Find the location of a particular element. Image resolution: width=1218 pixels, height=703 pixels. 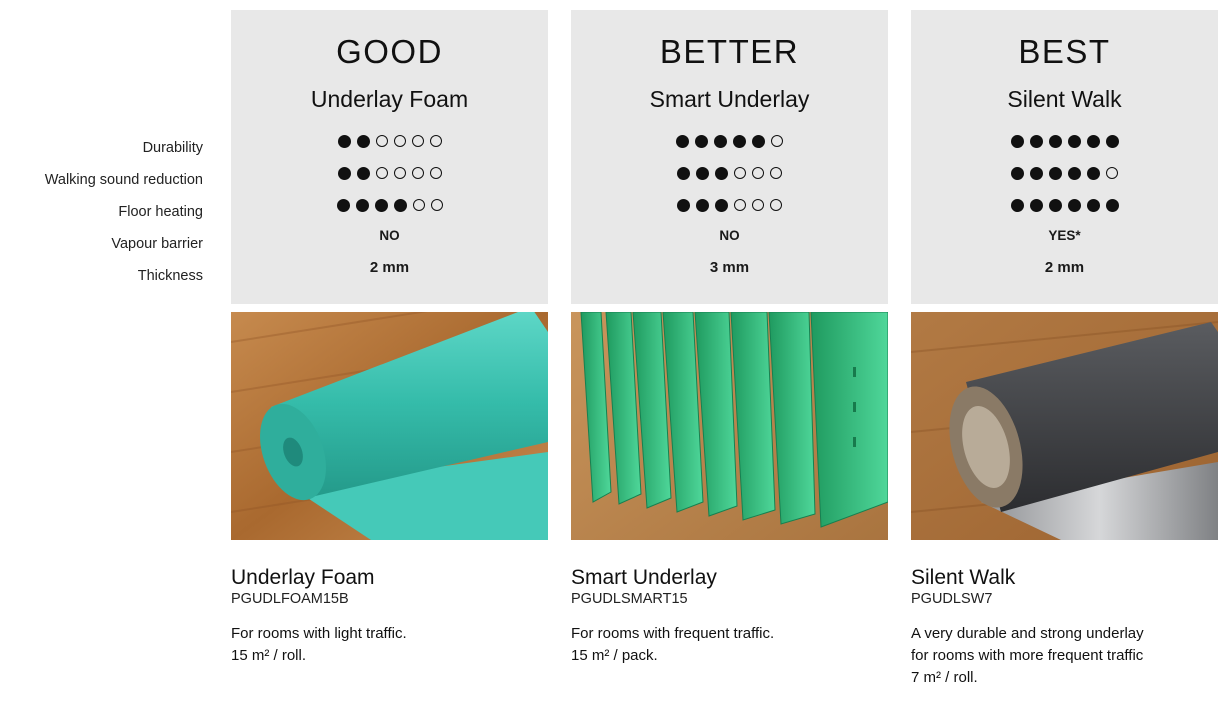

tier-product-name: Underlay Foam is located at coordinates (389, 99).